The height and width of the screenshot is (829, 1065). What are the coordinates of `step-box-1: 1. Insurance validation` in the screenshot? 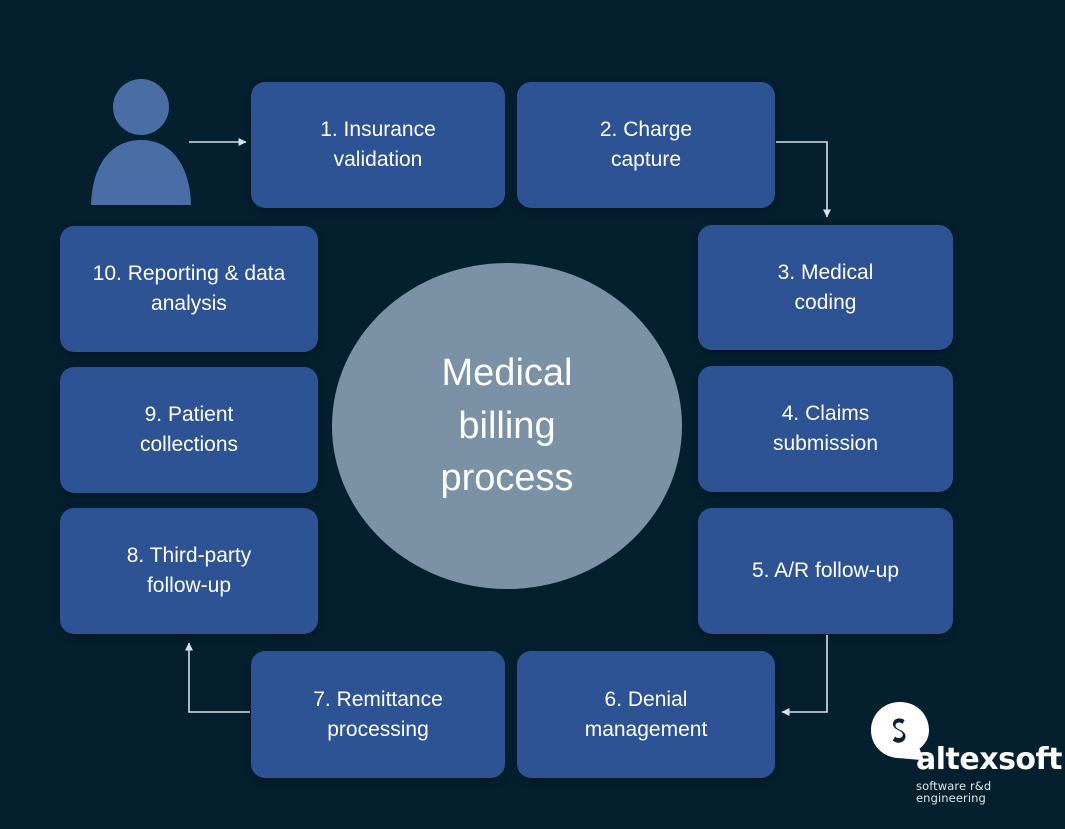 It's located at (378, 145).